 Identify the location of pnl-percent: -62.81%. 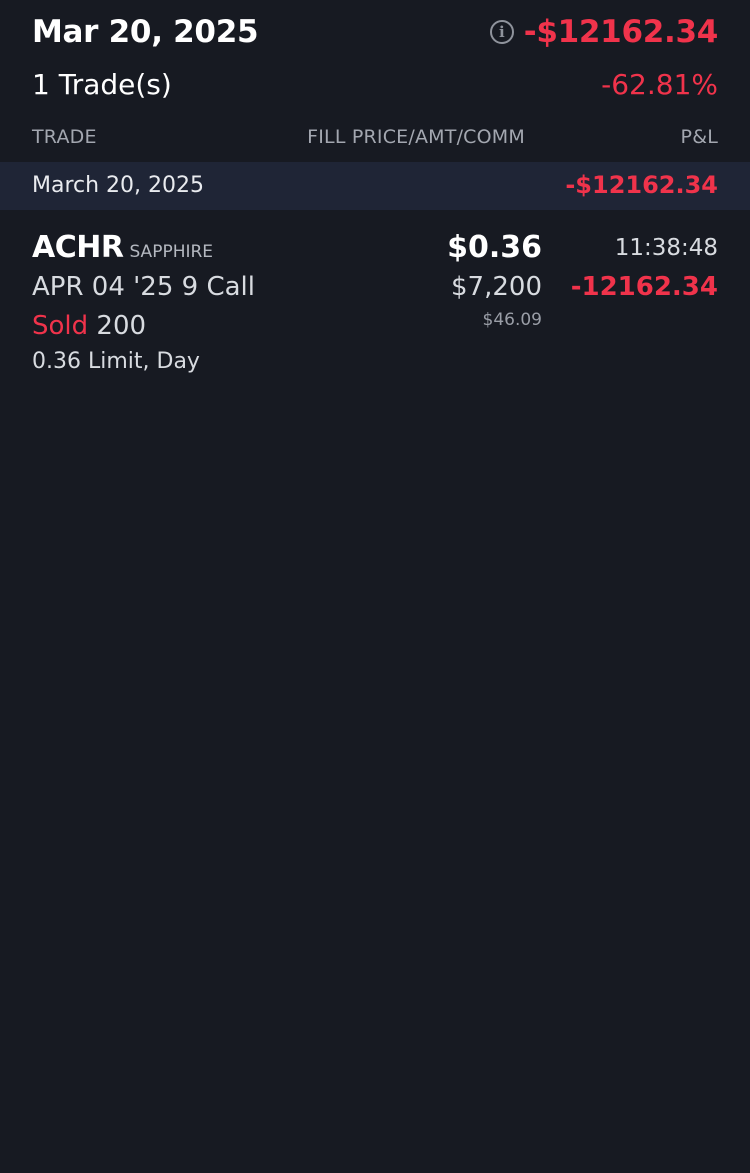
(659, 84).